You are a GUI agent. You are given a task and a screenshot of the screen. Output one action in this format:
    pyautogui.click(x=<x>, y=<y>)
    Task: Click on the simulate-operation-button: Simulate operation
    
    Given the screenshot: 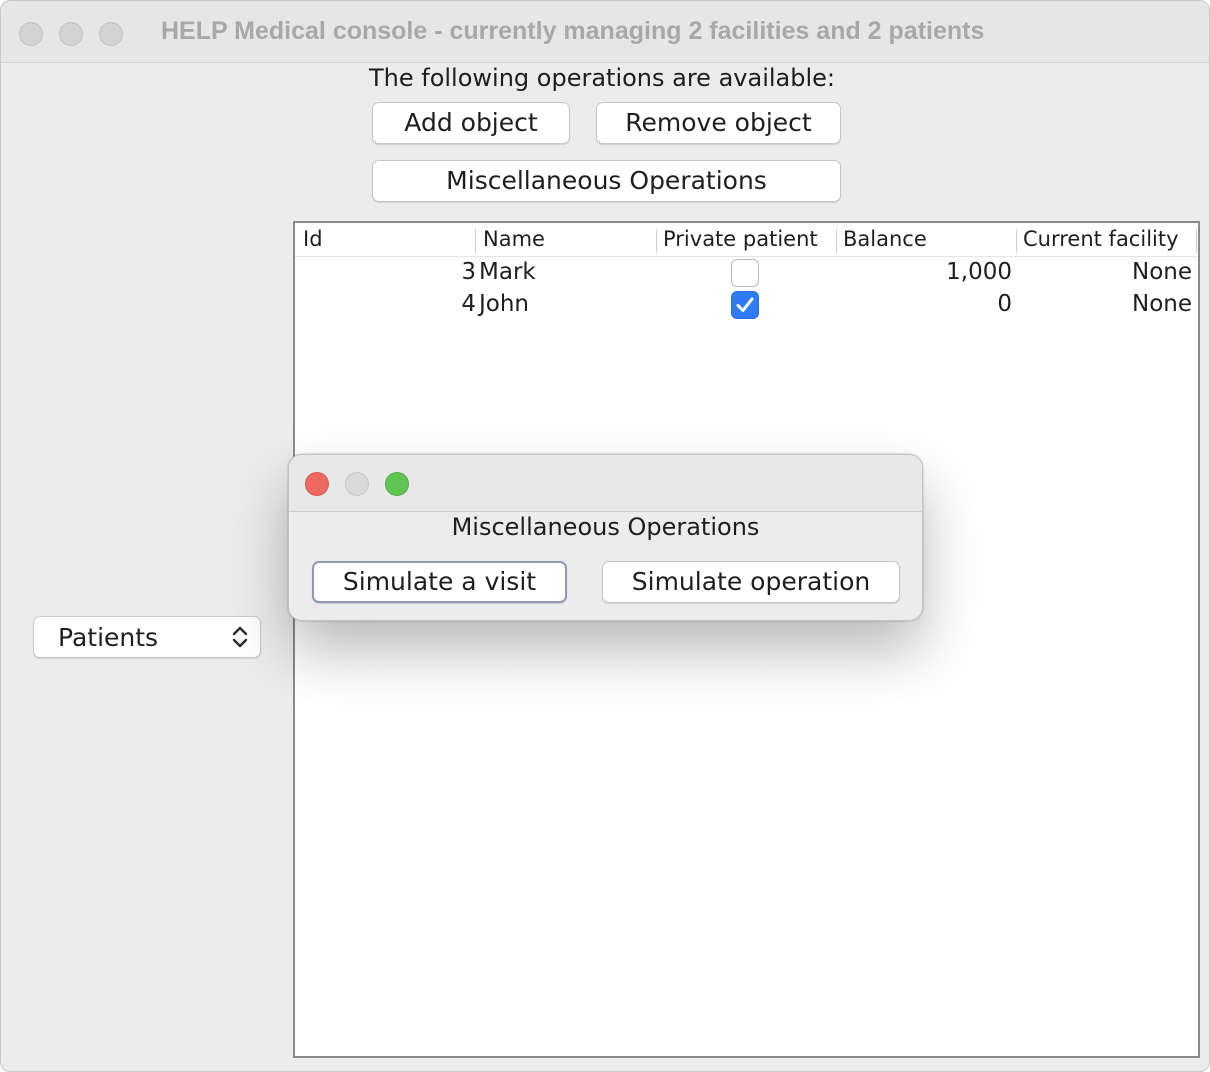 What is the action you would take?
    pyautogui.click(x=751, y=582)
    